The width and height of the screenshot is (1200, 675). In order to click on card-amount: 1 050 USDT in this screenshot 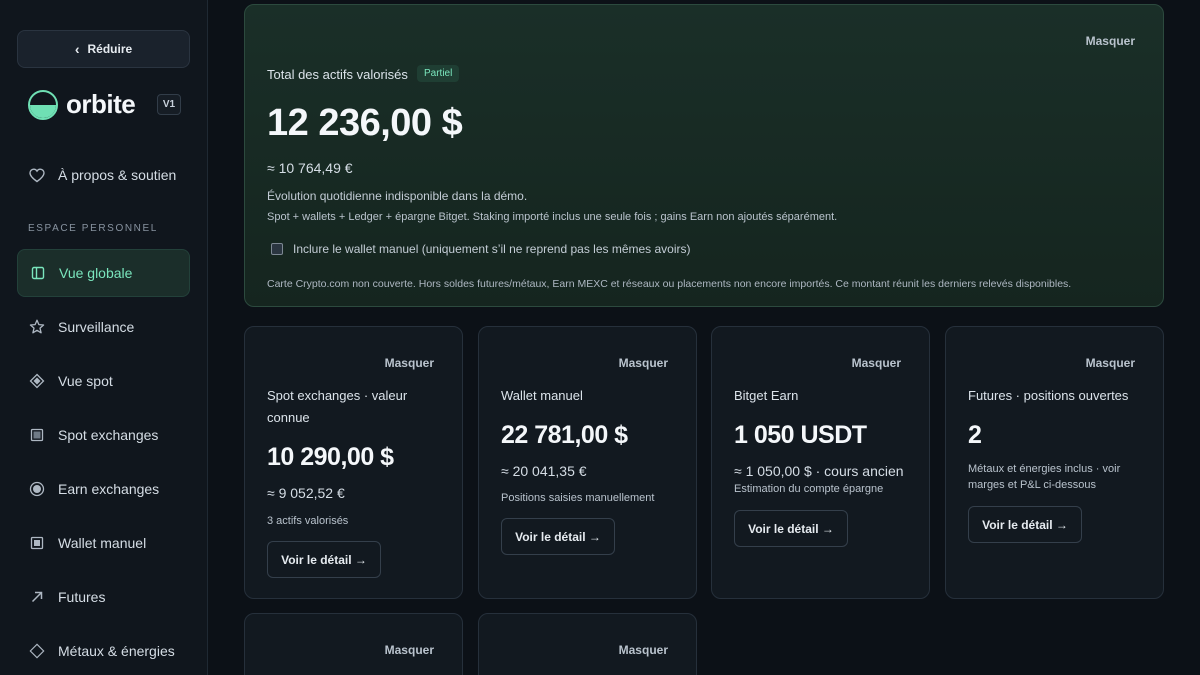, I will do `click(800, 435)`.